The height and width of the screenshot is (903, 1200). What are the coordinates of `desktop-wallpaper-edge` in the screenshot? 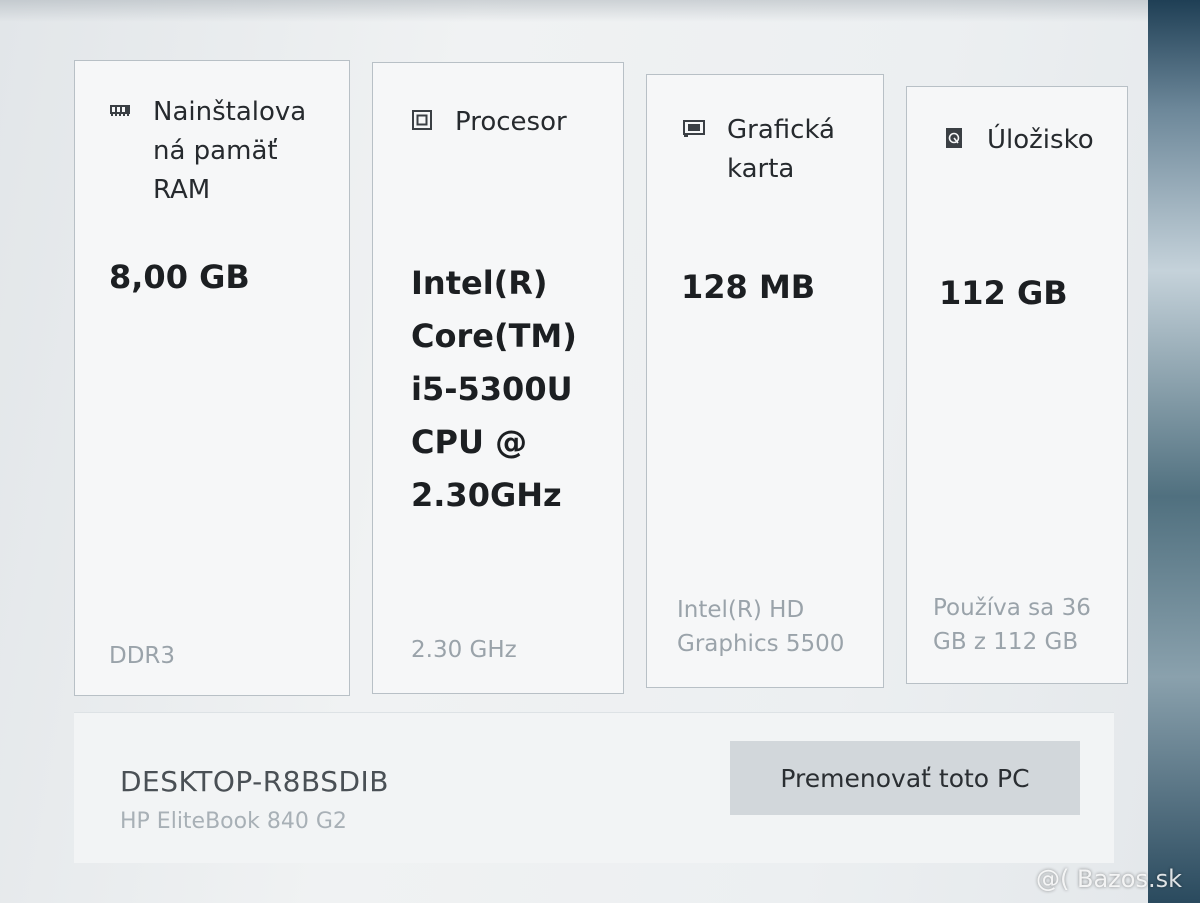 It's located at (1174, 451).